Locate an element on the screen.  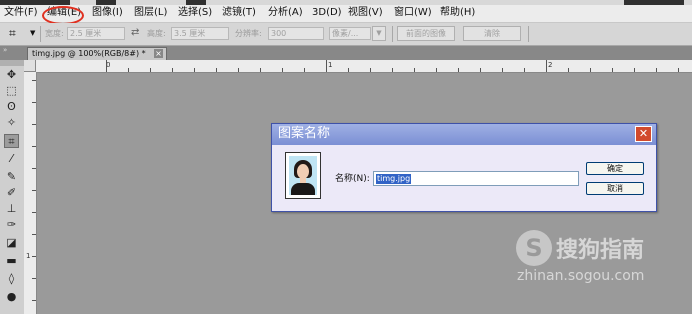
menu-image: 图像(I) is located at coordinates (107, 13).